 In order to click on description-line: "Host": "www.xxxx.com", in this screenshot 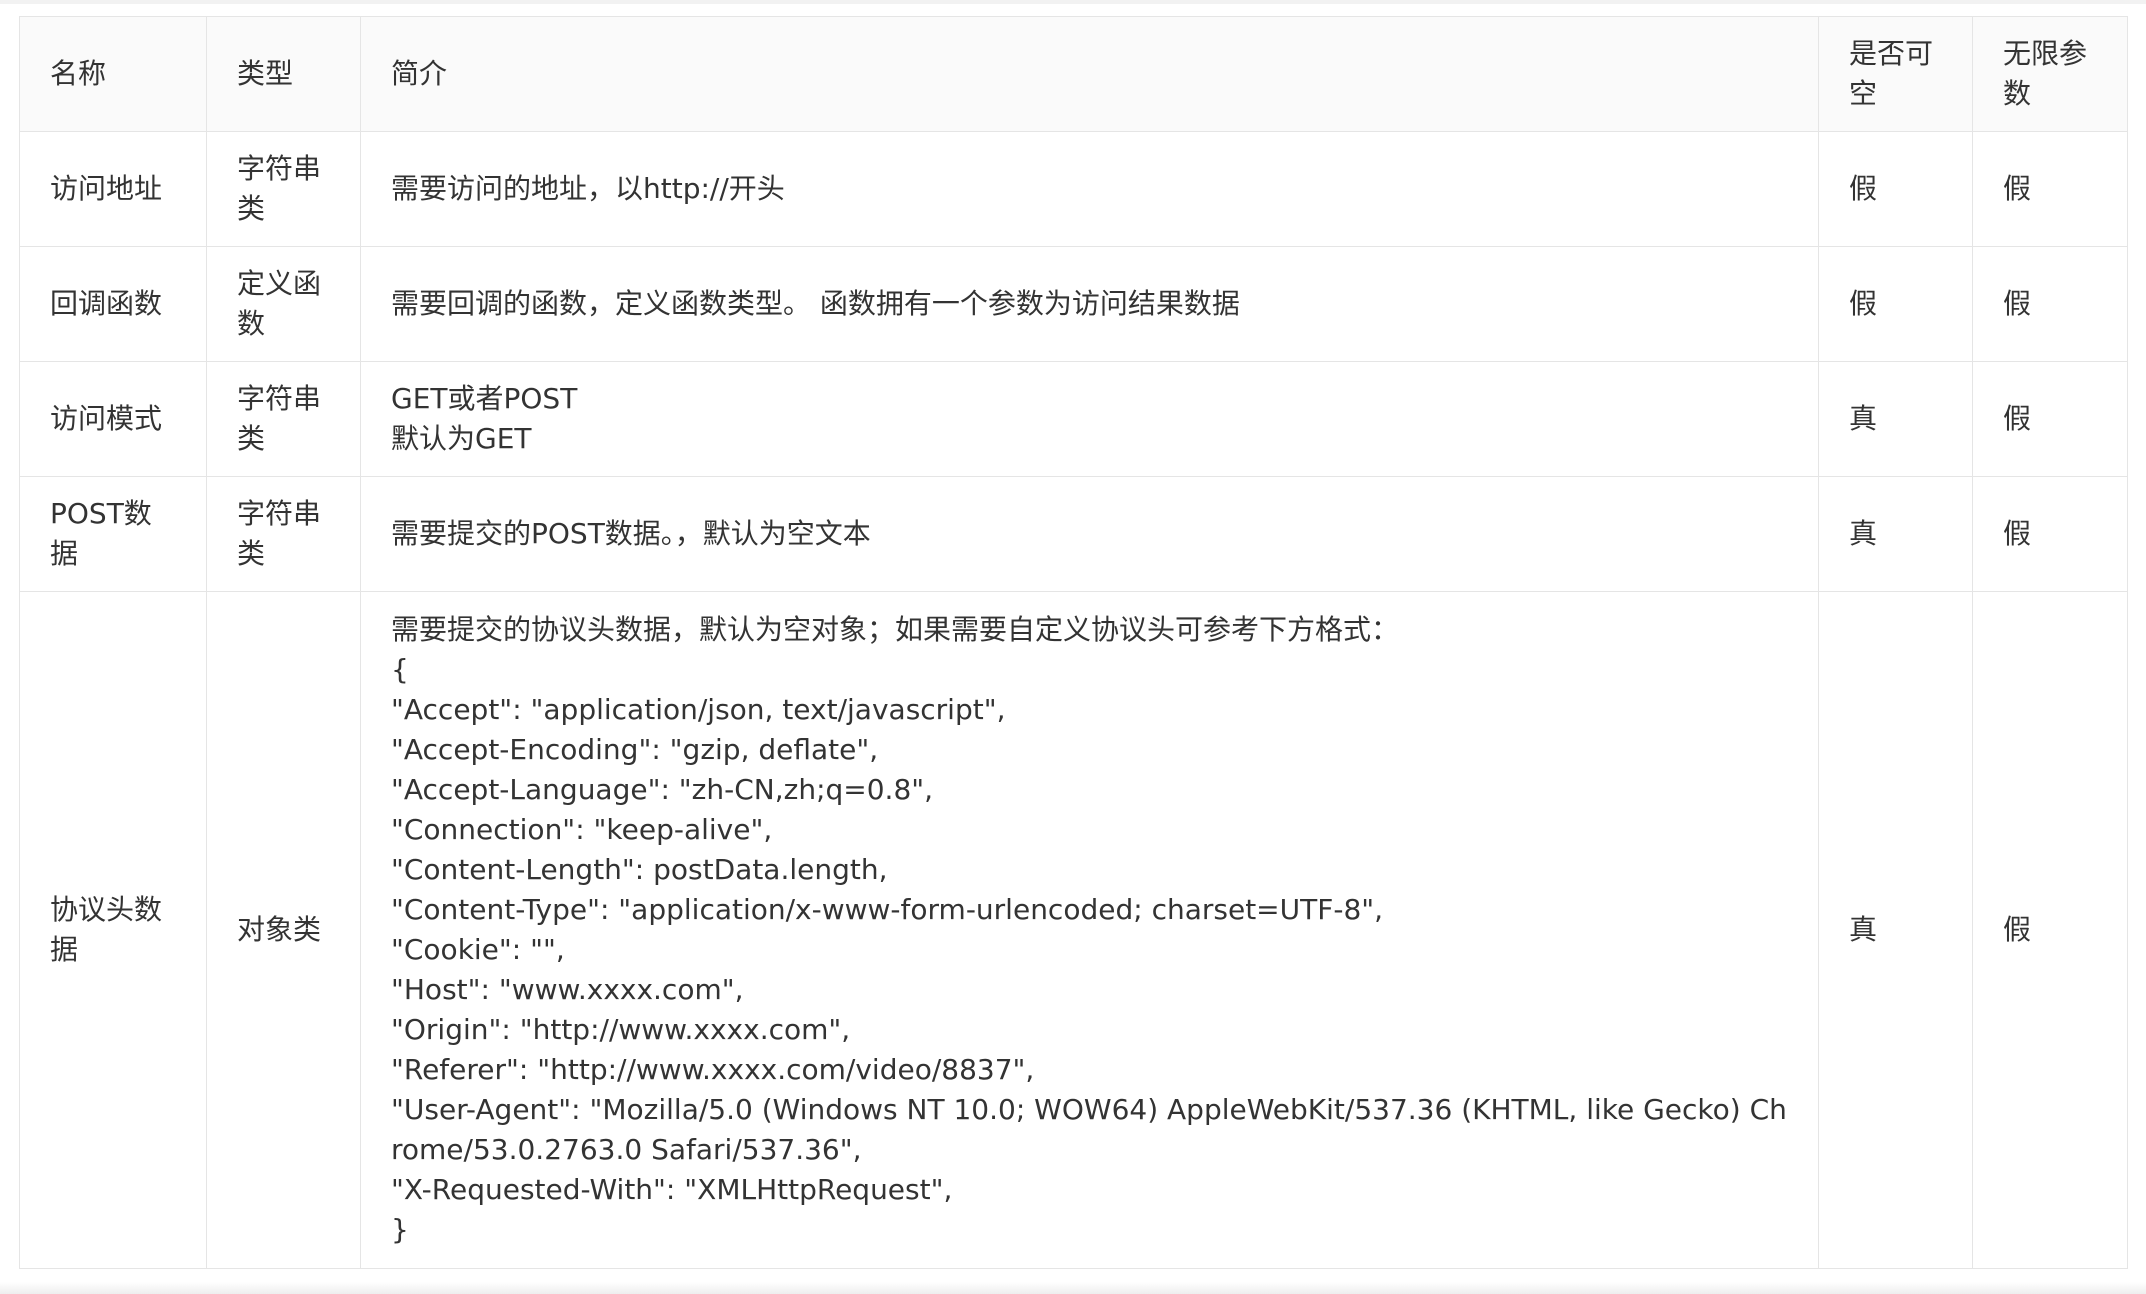, I will do `click(567, 989)`.